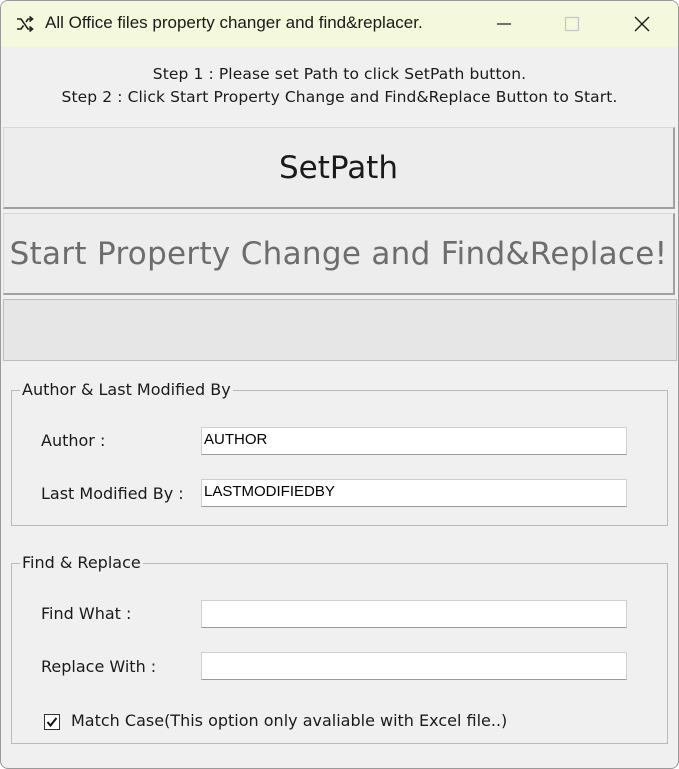  I want to click on author-input: AUTHOR, so click(414, 441).